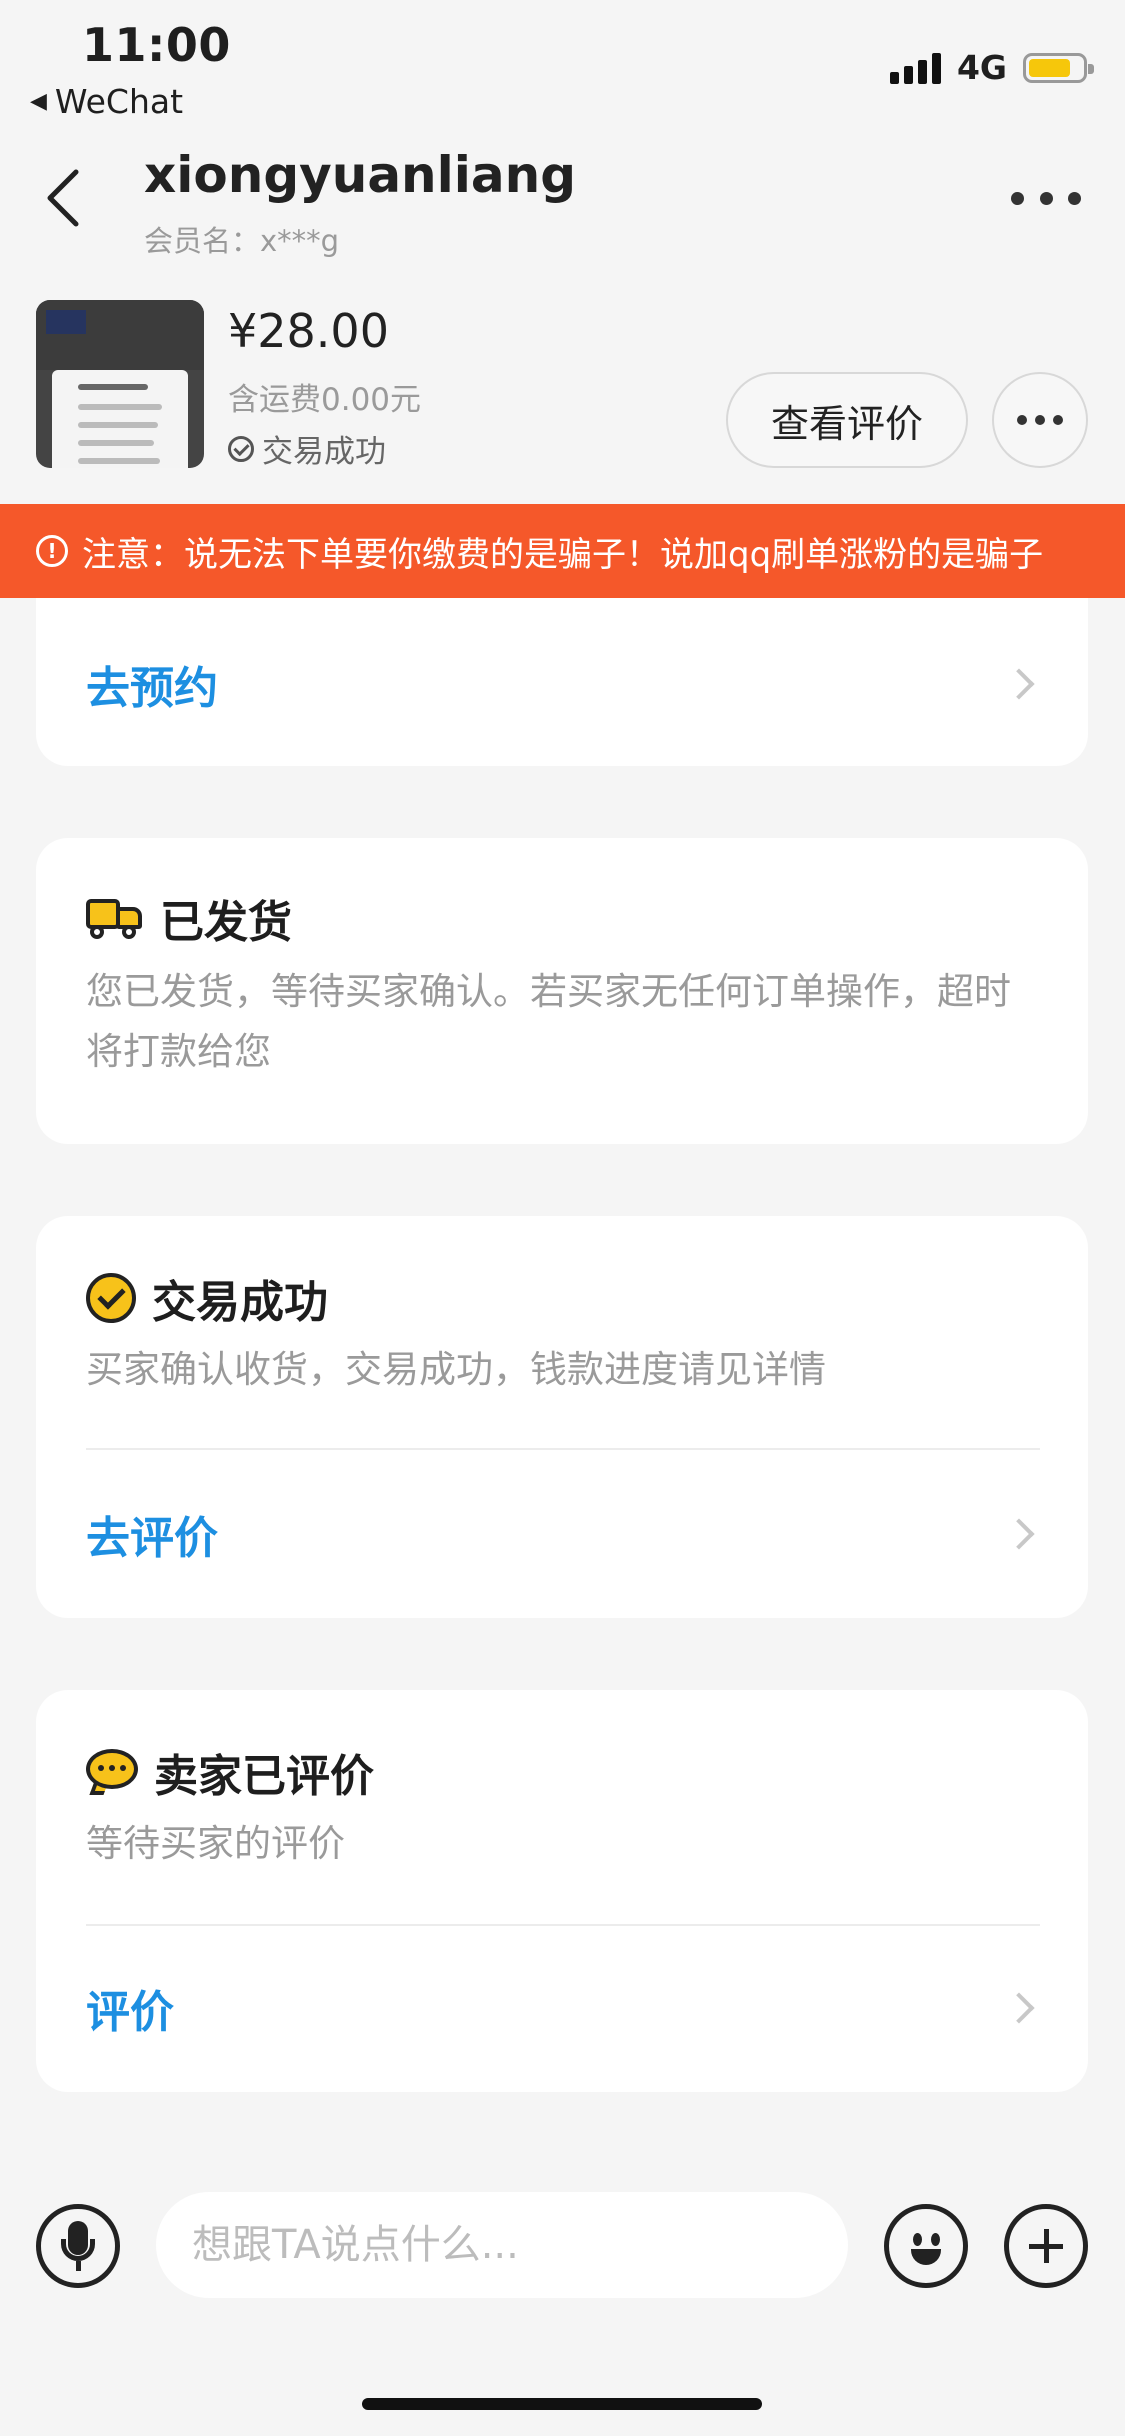 The image size is (1125, 2436). Describe the element at coordinates (1046, 198) in the screenshot. I see `more-options-button` at that location.